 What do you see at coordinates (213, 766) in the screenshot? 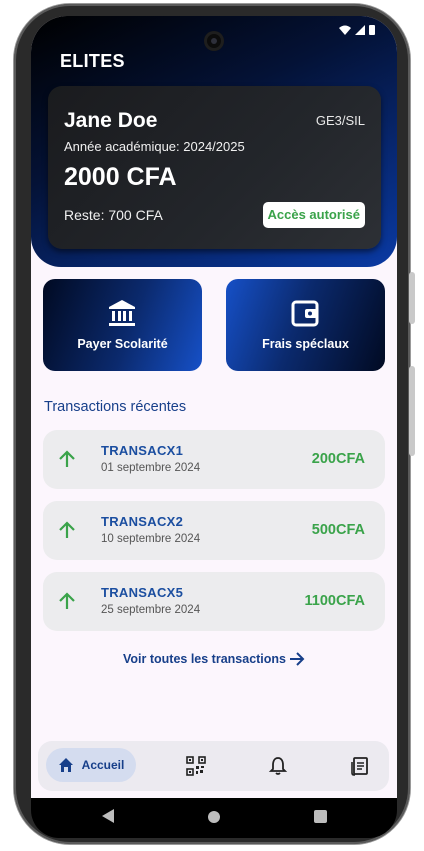
I see `bottom-navigation: Accueil` at bounding box center [213, 766].